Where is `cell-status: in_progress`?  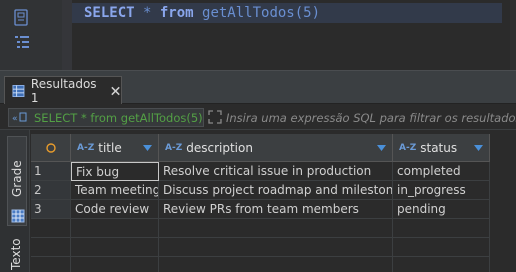
cell-status: in_progress is located at coordinates (441, 190).